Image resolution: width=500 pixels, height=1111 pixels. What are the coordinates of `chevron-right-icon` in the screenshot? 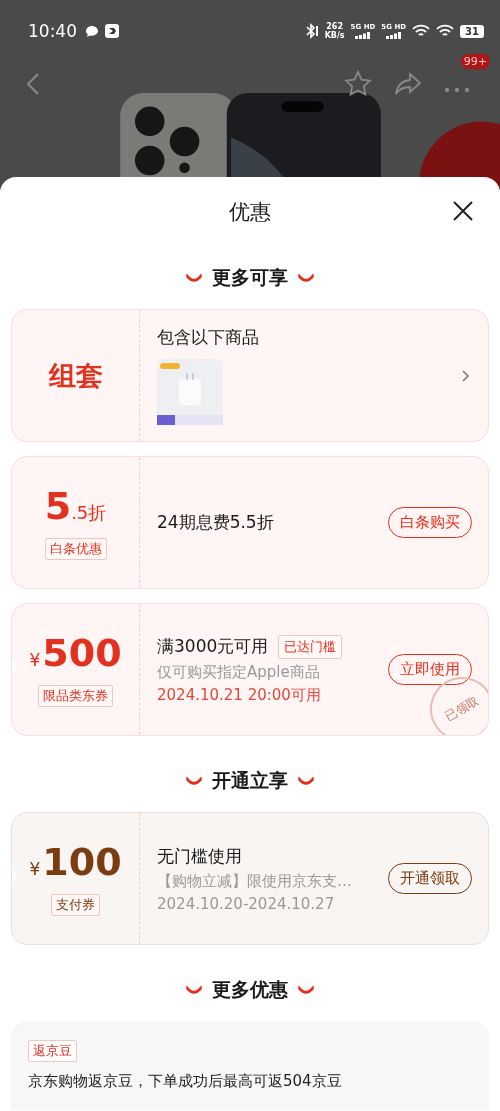 It's located at (466, 375).